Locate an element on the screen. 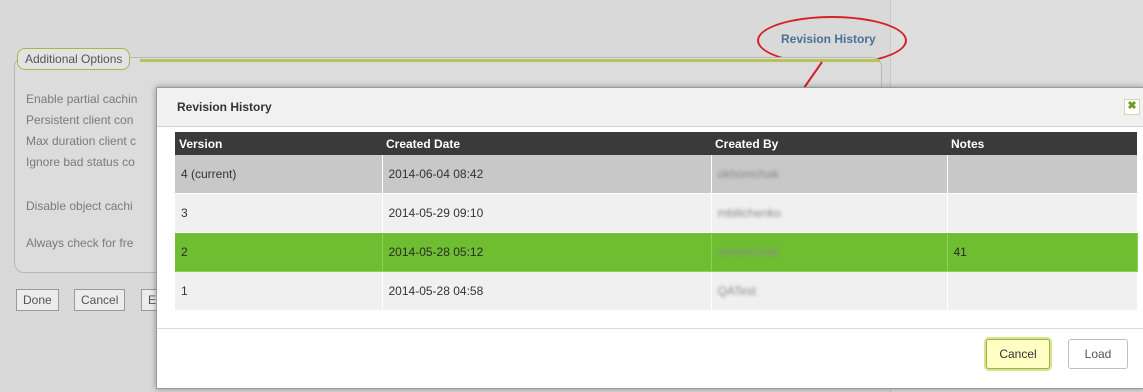 The width and height of the screenshot is (1143, 392). column-header-notes: Notes is located at coordinates (1042, 143).